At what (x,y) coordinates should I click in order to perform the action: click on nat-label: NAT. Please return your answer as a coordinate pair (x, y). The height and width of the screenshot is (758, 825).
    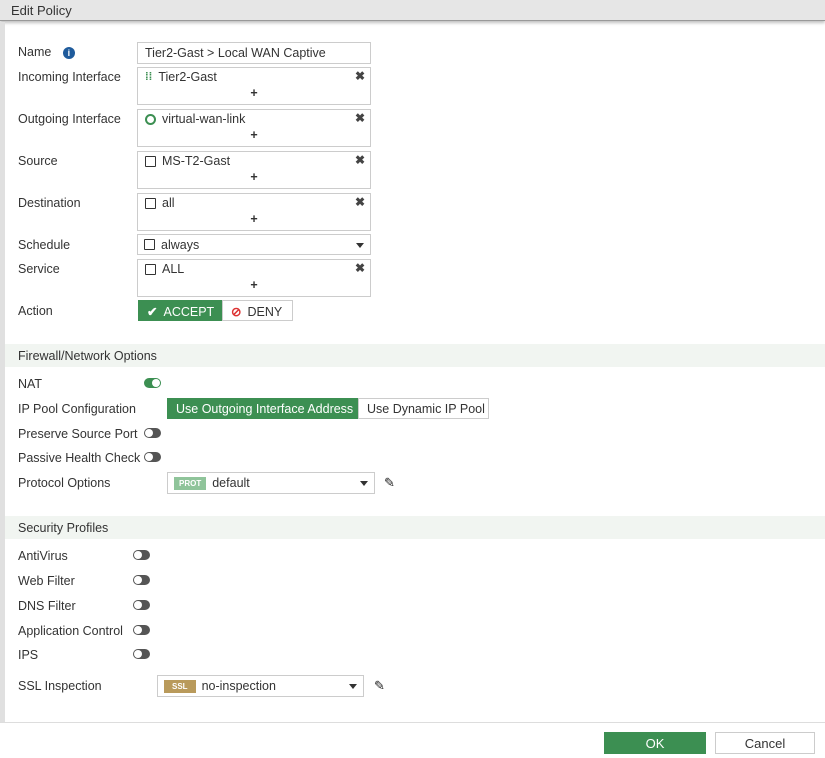
    Looking at the image, I should click on (30, 384).